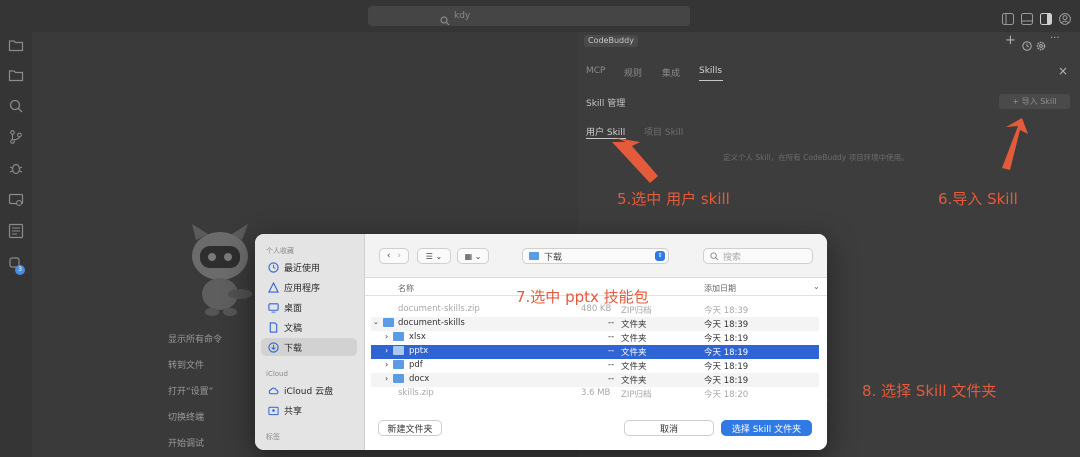 The width and height of the screenshot is (1080, 457). What do you see at coordinates (1015, 144) in the screenshot?
I see `arrow-step6` at bounding box center [1015, 144].